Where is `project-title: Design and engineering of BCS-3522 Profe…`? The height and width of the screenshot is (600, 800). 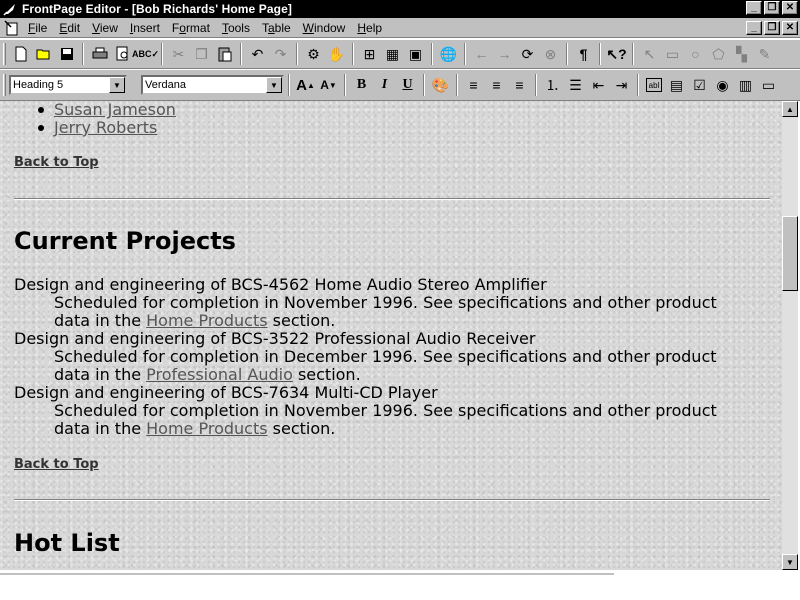
project-title: Design and engineering of BCS-3522 Profe… is located at coordinates (275, 338).